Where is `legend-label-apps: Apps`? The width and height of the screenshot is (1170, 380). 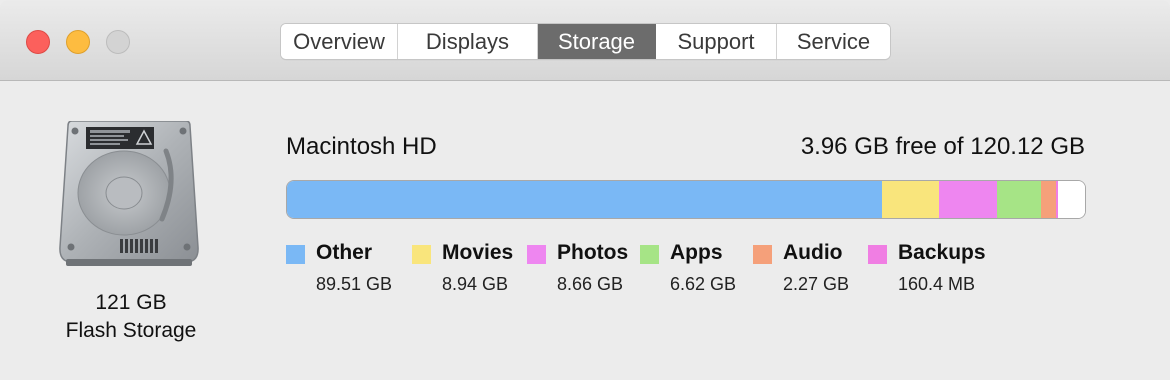
legend-label-apps: Apps is located at coordinates (696, 252).